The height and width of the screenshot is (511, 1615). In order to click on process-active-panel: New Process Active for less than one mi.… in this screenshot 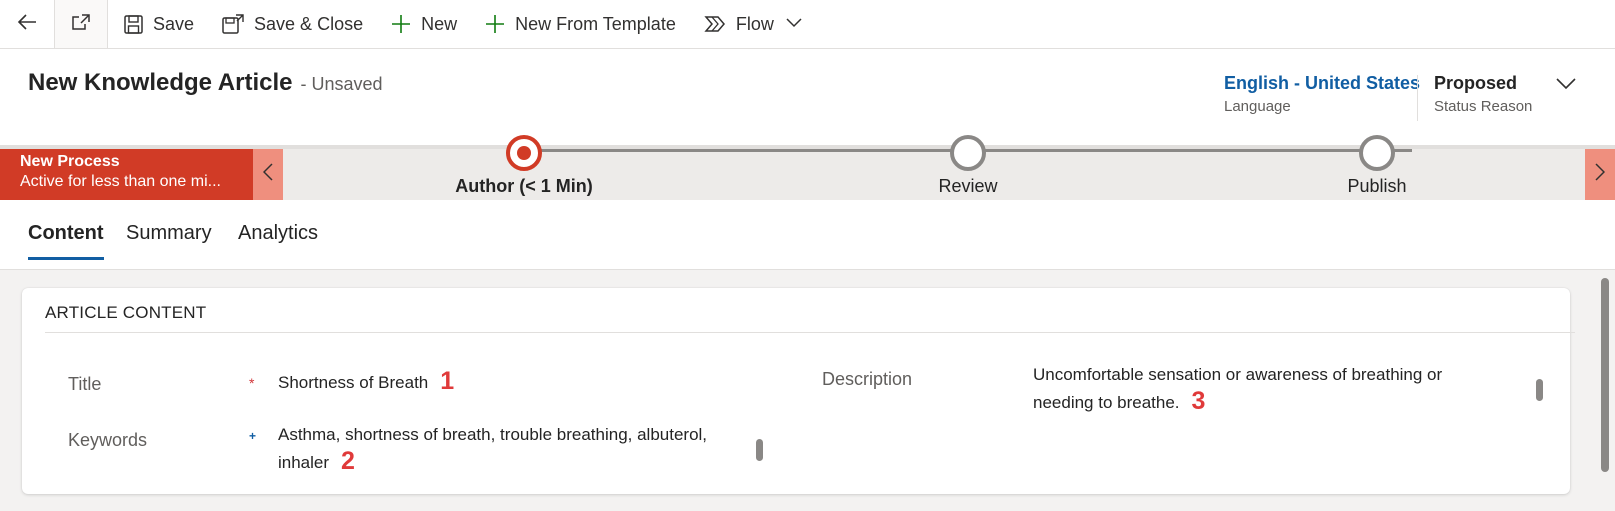, I will do `click(126, 174)`.